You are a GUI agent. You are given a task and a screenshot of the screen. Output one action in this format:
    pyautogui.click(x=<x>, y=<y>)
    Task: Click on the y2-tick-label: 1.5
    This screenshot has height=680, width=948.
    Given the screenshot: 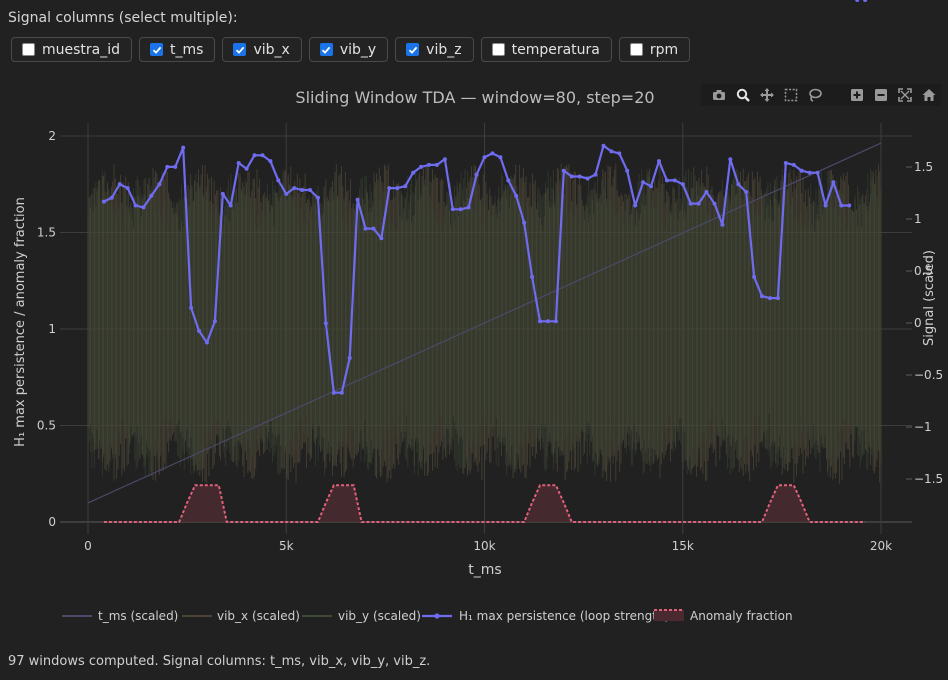 What is the action you would take?
    pyautogui.click(x=923, y=167)
    